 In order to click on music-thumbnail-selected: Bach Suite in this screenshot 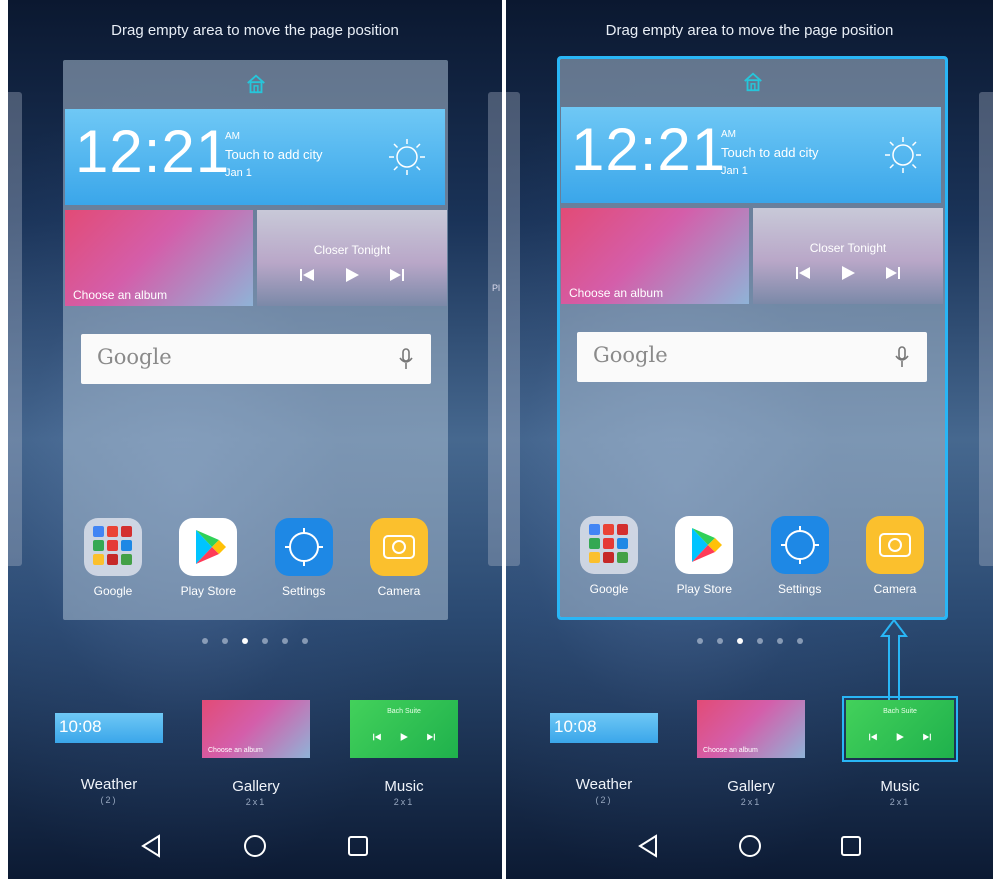, I will do `click(900, 729)`.